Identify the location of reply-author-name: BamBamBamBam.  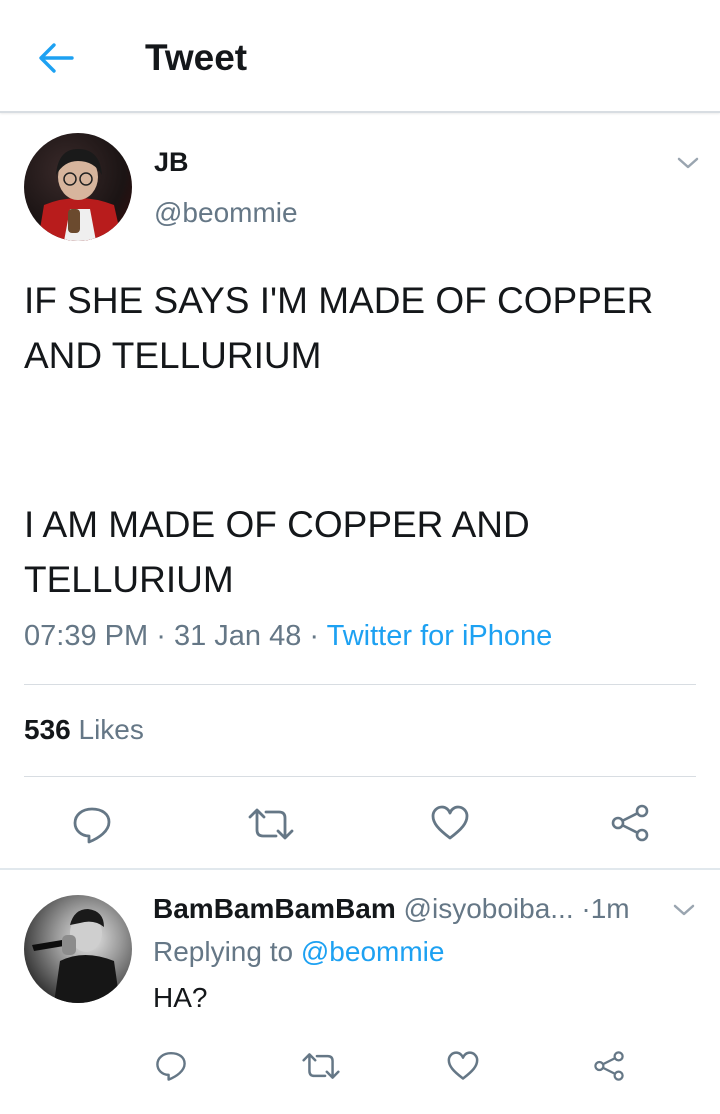
(274, 908).